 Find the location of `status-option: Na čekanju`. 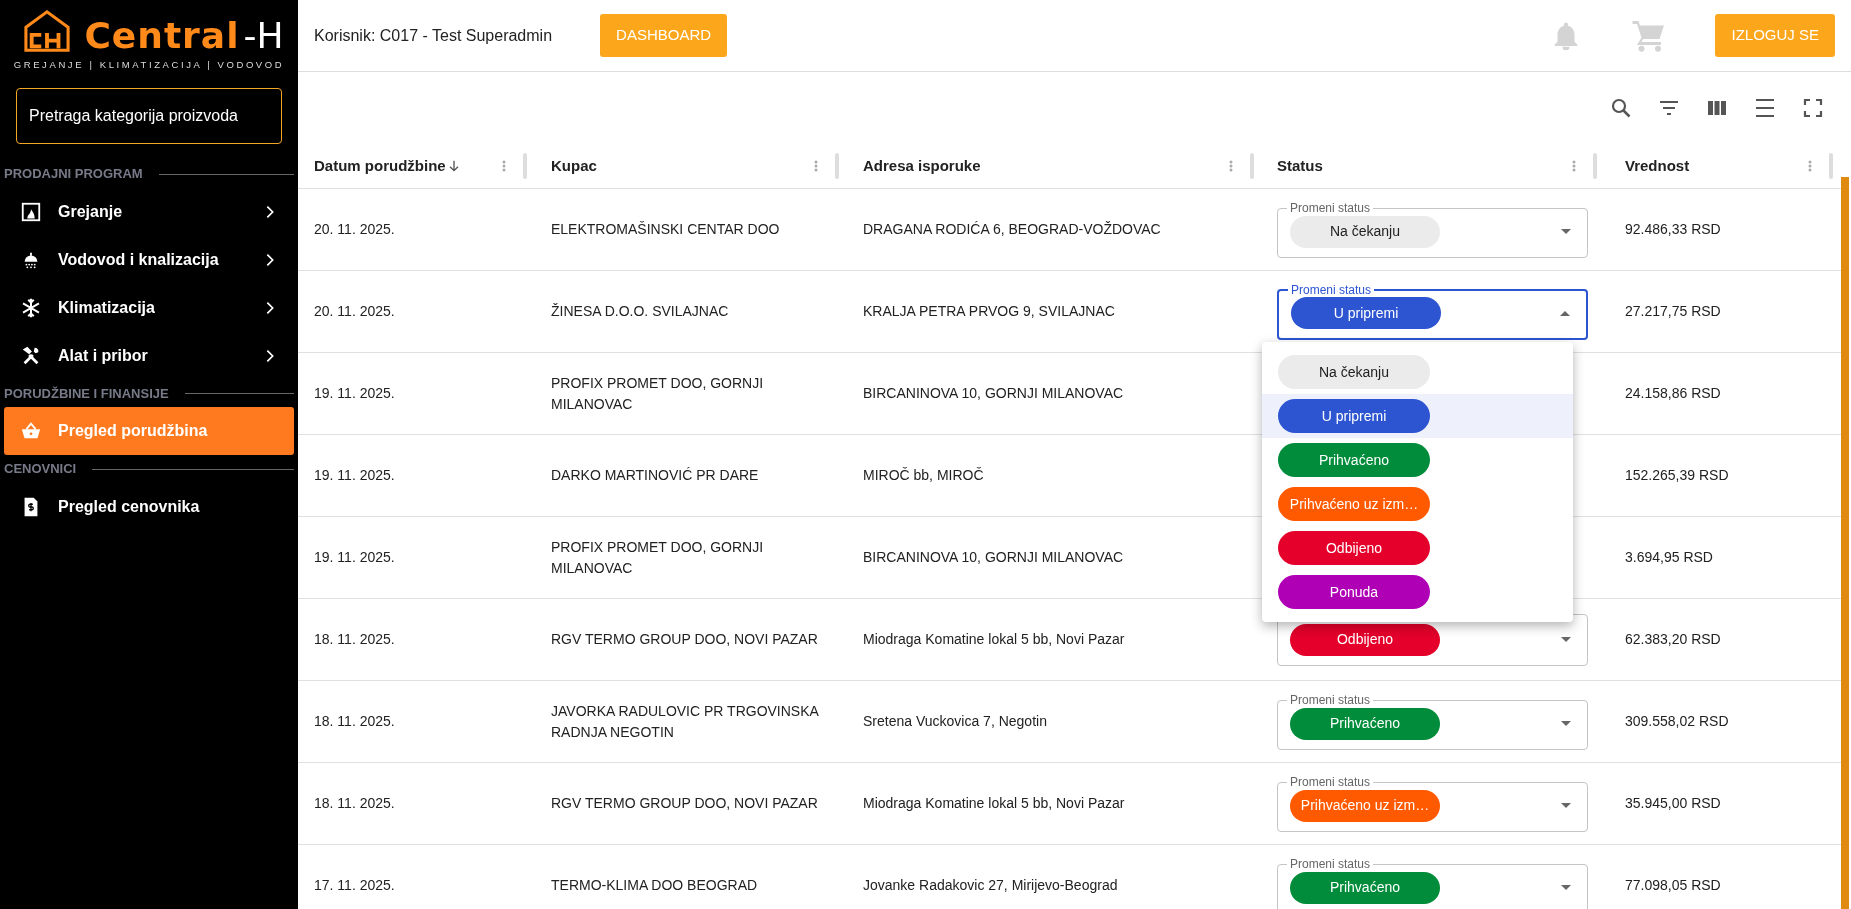

status-option: Na čekanju is located at coordinates (1417, 372).